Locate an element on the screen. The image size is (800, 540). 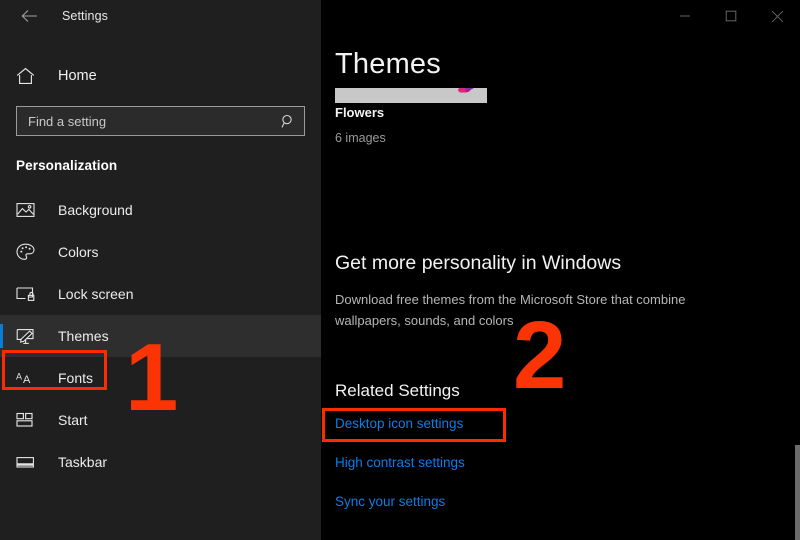
scrollbar-thumb is located at coordinates (797, 492).